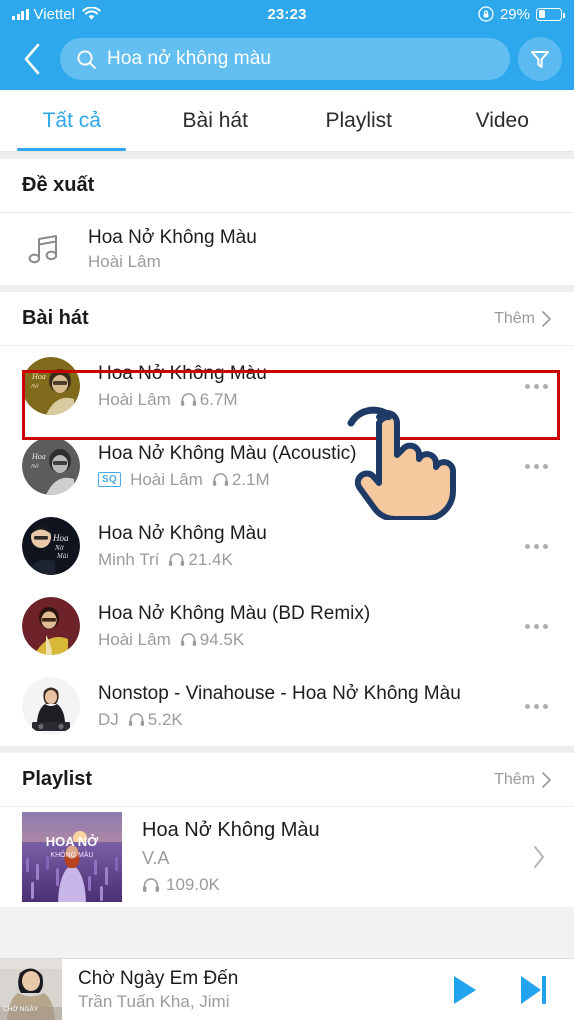 The width and height of the screenshot is (574, 1020). I want to click on next-track-button, so click(533, 990).